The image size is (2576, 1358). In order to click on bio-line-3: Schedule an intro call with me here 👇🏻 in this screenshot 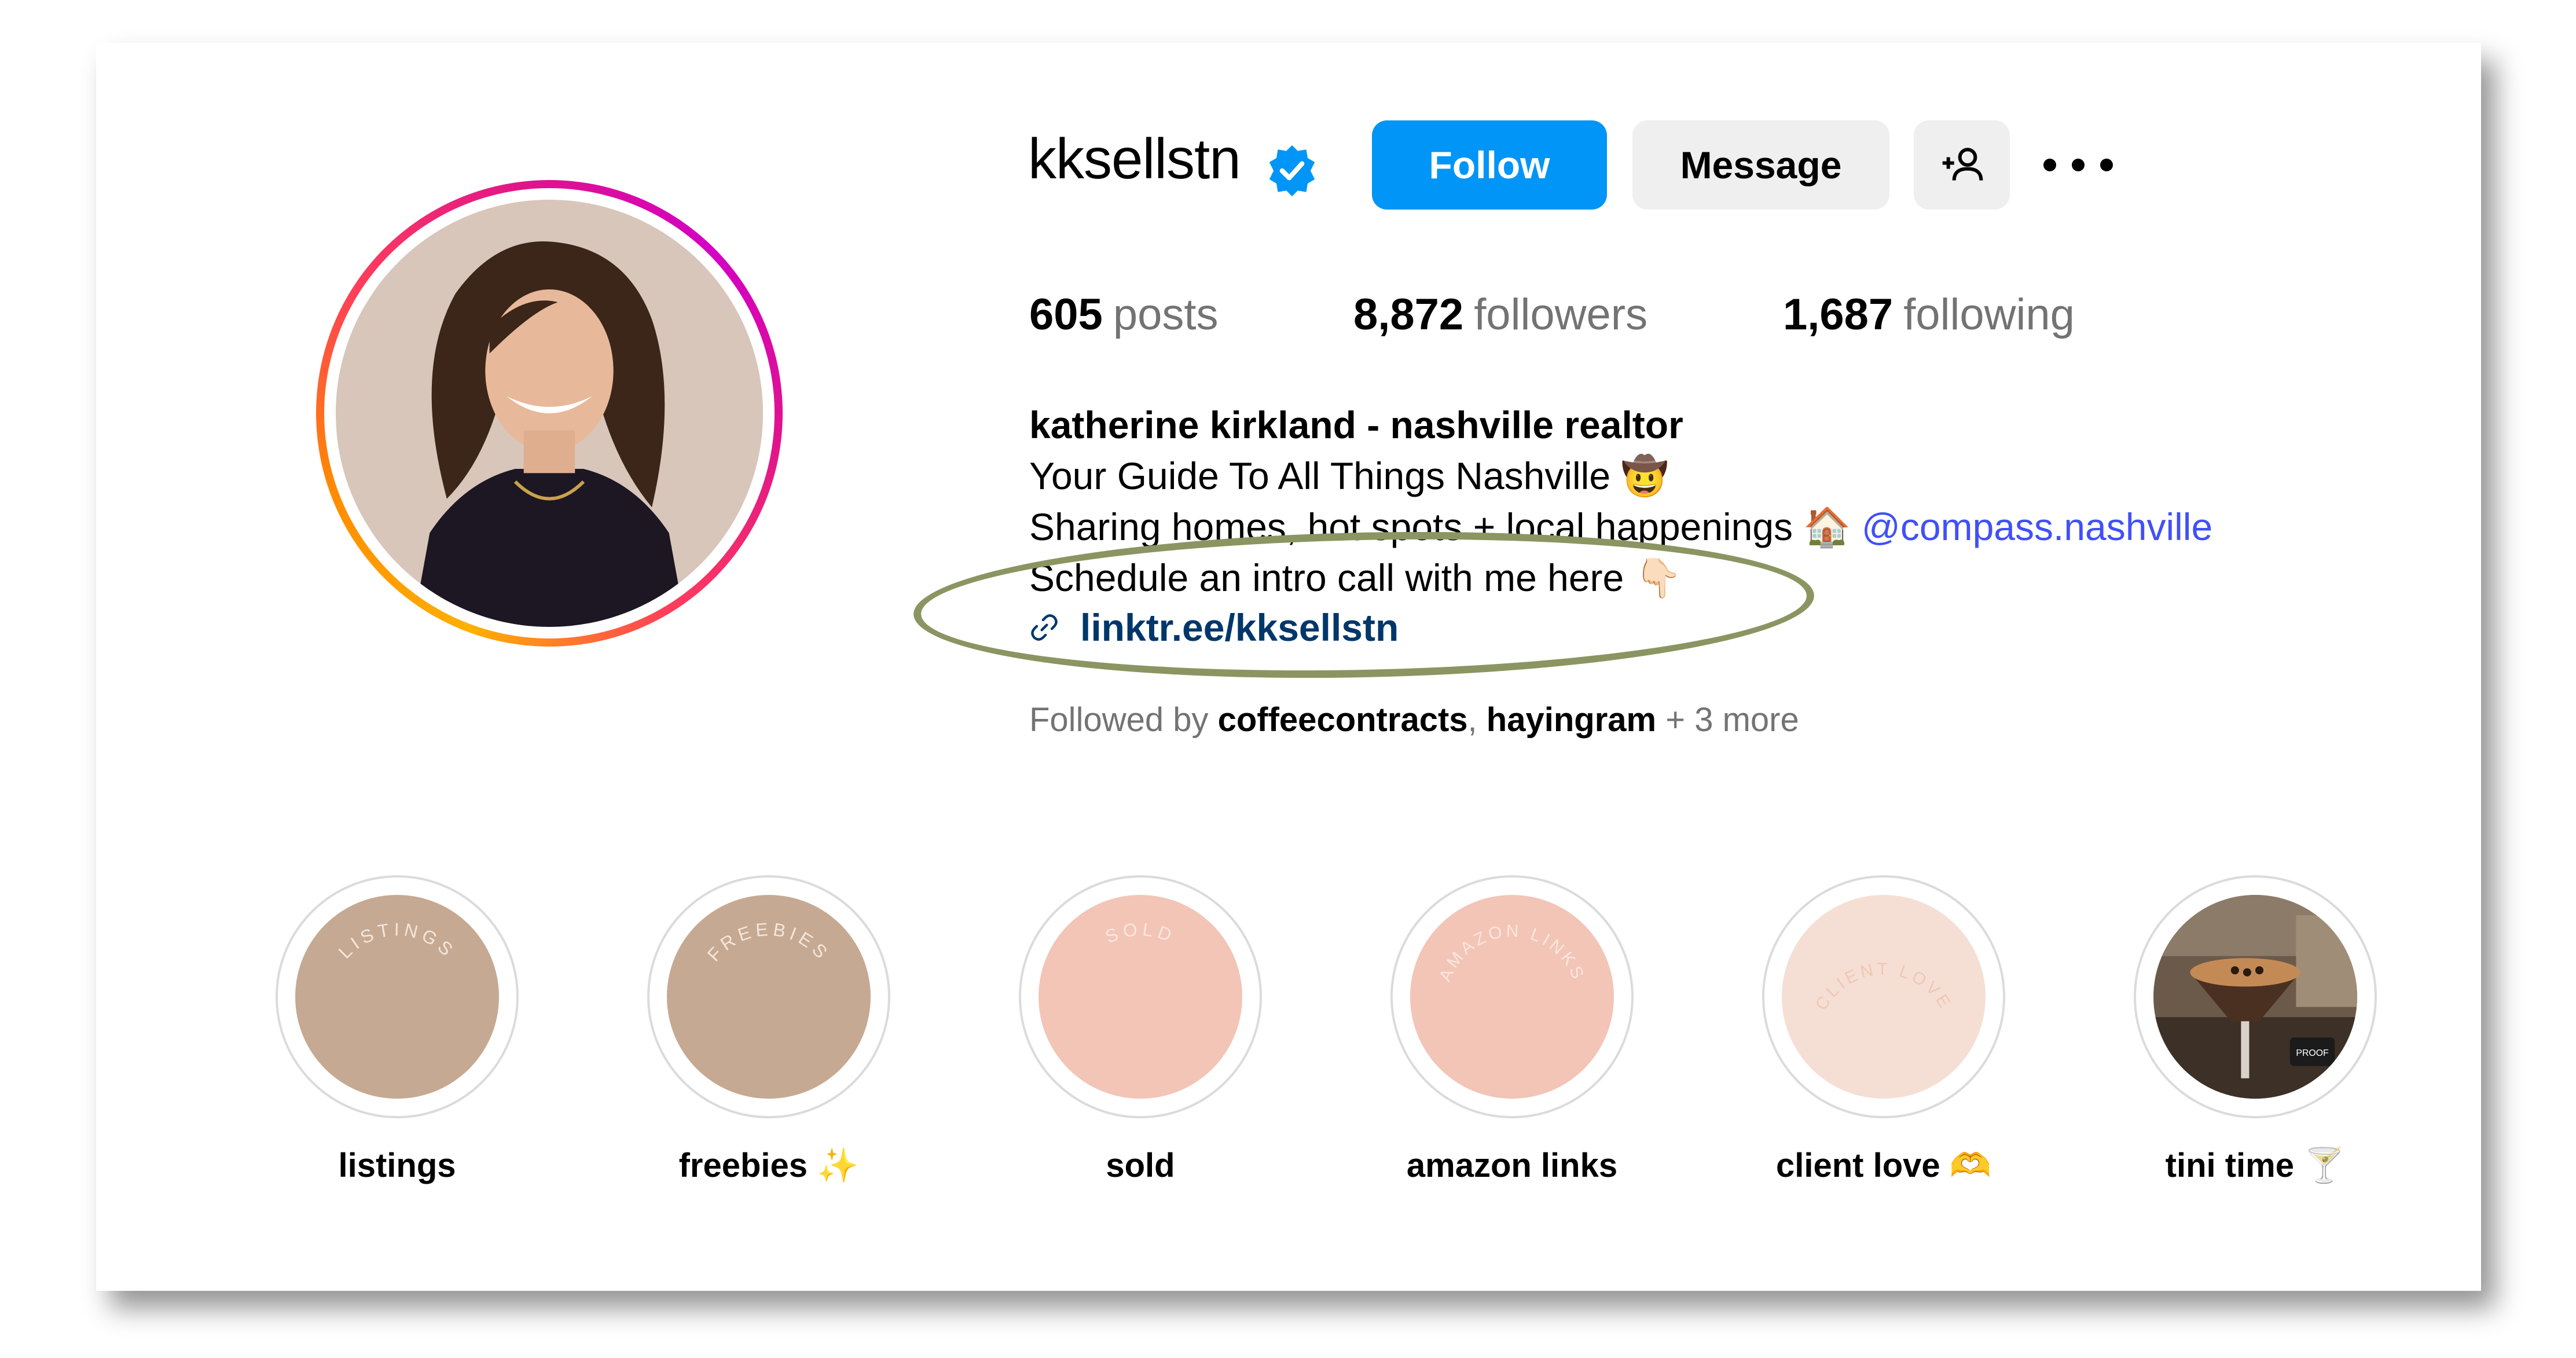, I will do `click(1355, 578)`.